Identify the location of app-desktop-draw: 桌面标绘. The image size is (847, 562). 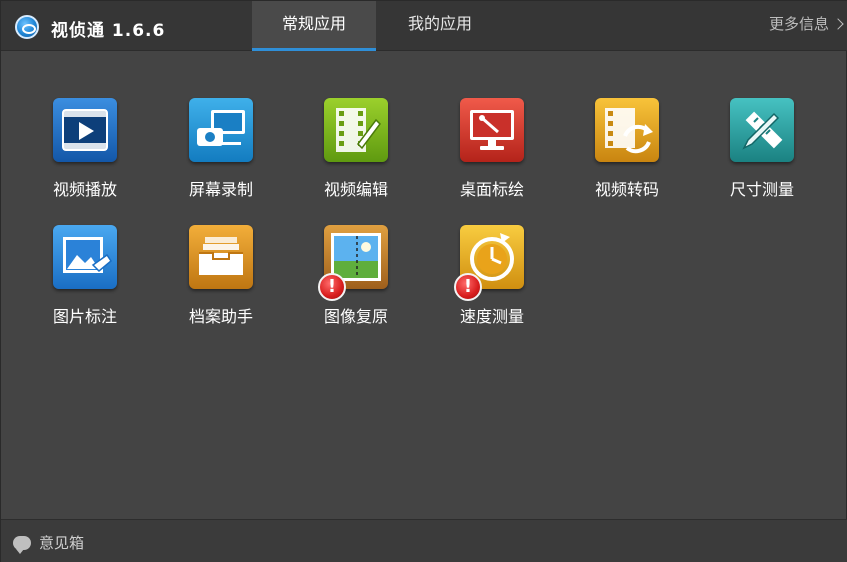
(488, 153).